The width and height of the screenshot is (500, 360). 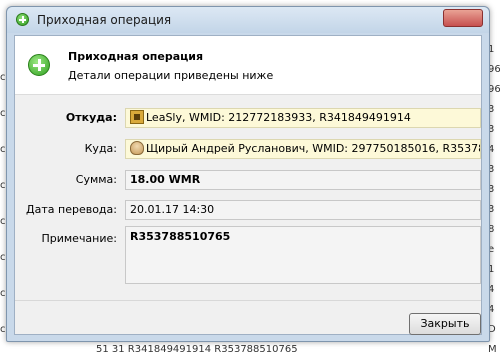 What do you see at coordinates (197, 349) in the screenshot?
I see `background-bottom-text: 51 31 R341849491914 R353788510765` at bounding box center [197, 349].